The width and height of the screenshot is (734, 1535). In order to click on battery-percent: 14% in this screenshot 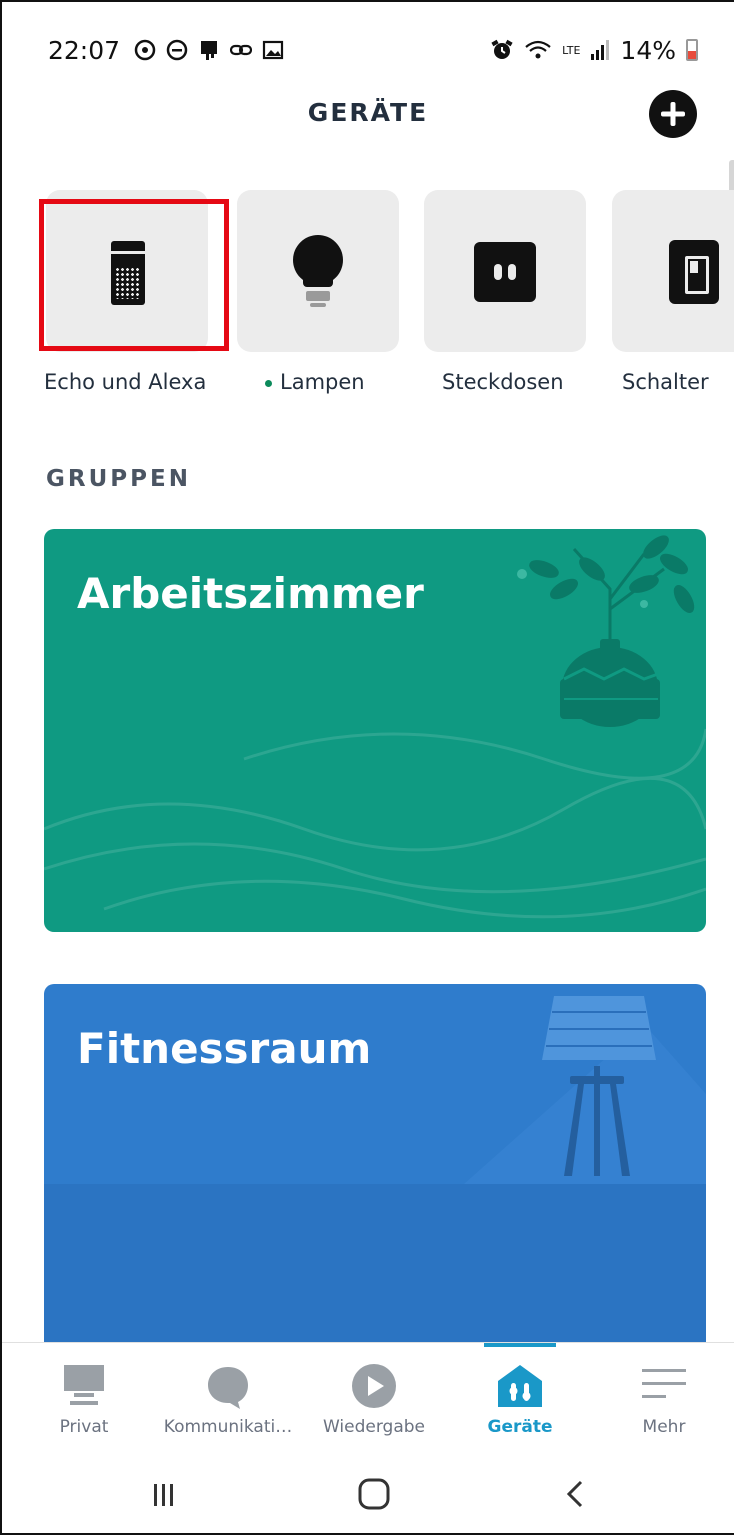, I will do `click(648, 50)`.